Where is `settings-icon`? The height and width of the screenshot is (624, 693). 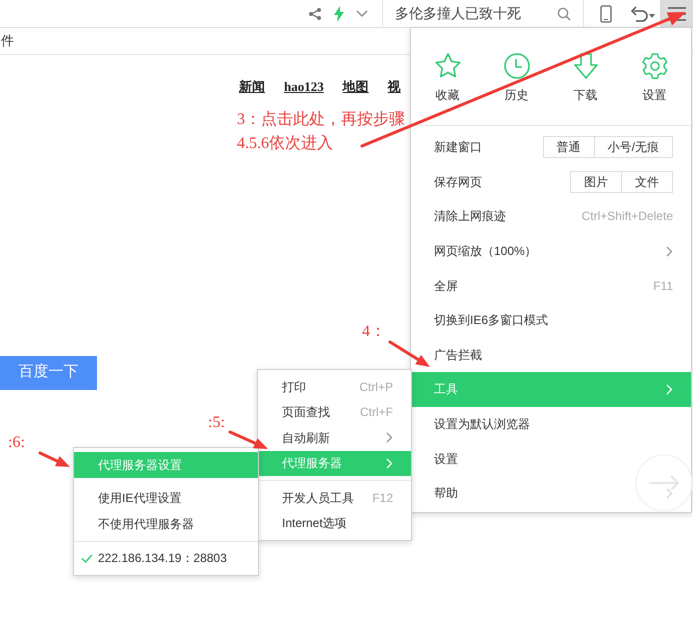 settings-icon is located at coordinates (654, 66).